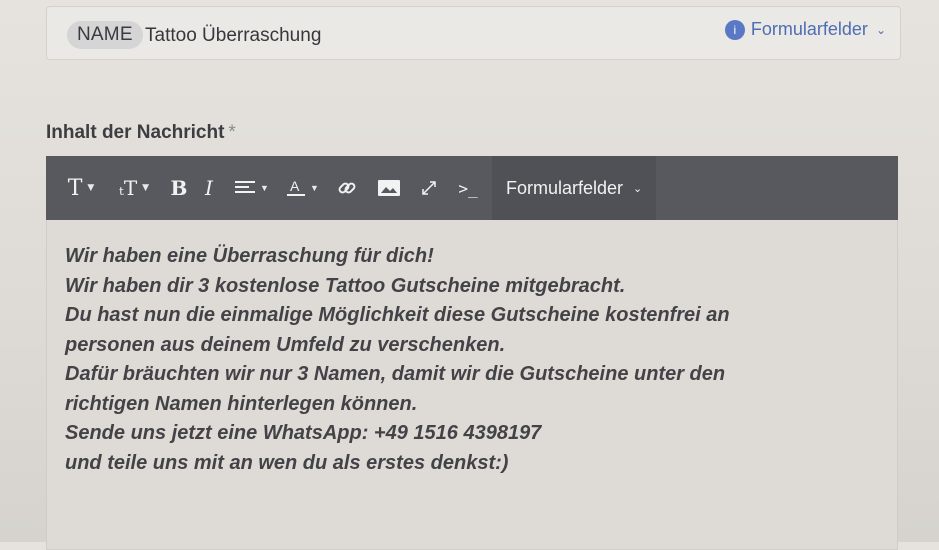  I want to click on italic-icon: I, so click(209, 188).